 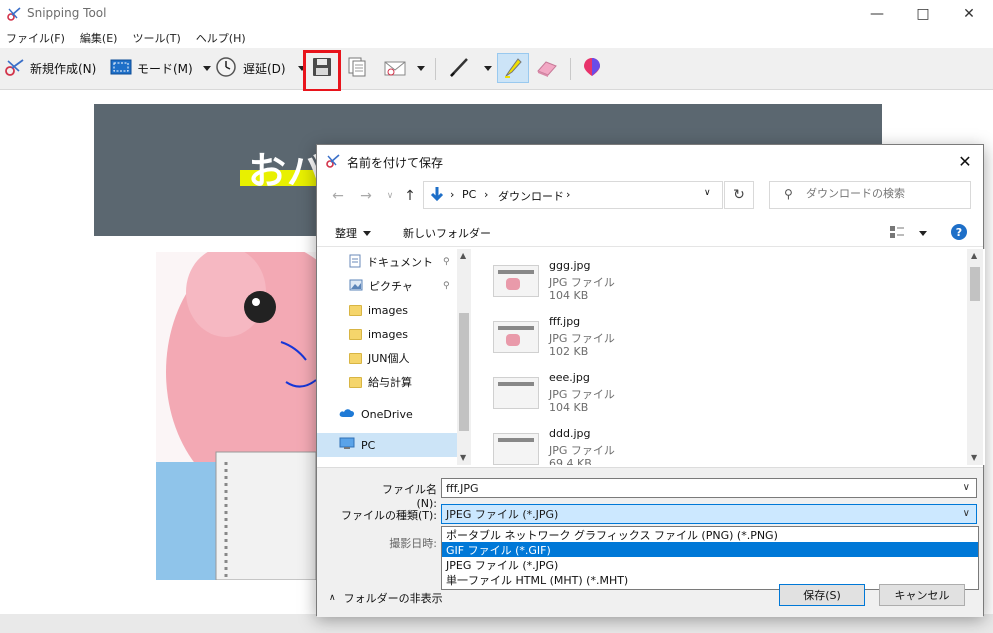 I want to click on mode-dropdown-icon, so click(x=206, y=68).